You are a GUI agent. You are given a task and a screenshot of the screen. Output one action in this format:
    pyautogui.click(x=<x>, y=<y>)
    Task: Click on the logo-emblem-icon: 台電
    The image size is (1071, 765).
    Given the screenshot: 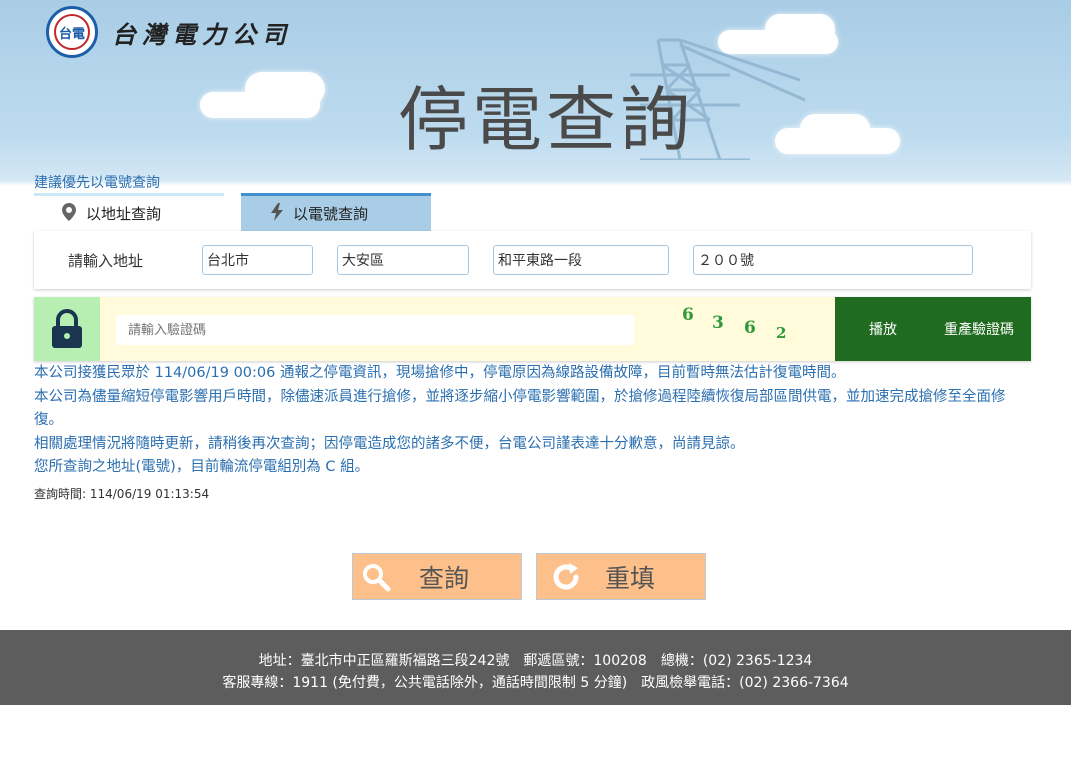 What is the action you would take?
    pyautogui.click(x=72, y=32)
    